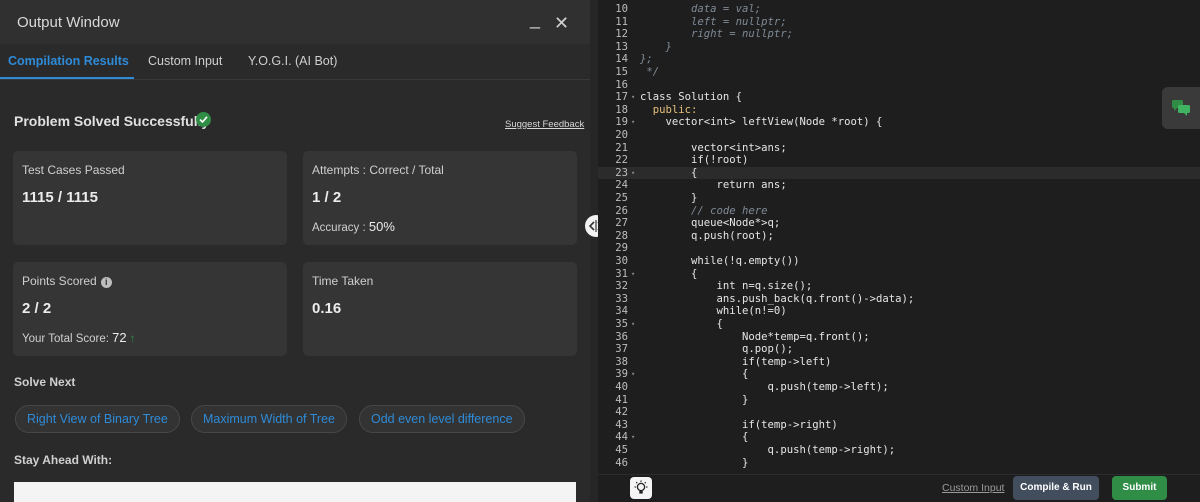 Image resolution: width=1200 pixels, height=502 pixels. I want to click on line-number: 42, so click(621, 412).